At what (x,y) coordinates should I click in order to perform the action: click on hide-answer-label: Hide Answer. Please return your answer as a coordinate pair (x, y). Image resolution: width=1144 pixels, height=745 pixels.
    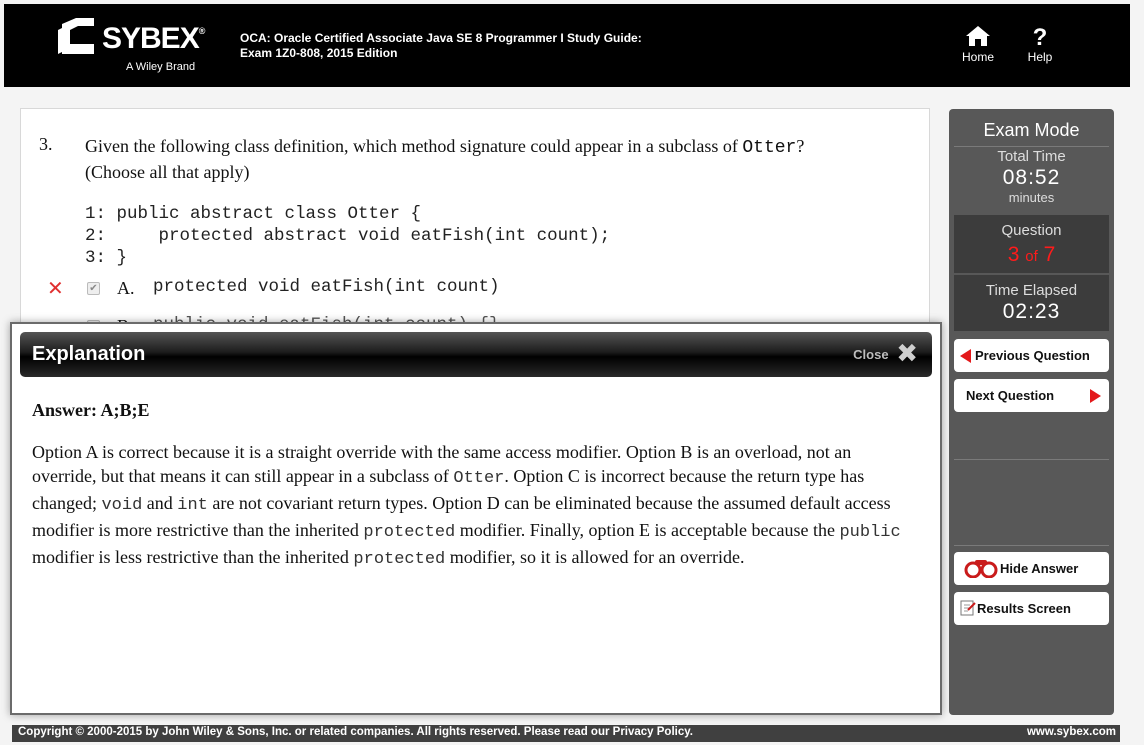
    Looking at the image, I should click on (1039, 568).